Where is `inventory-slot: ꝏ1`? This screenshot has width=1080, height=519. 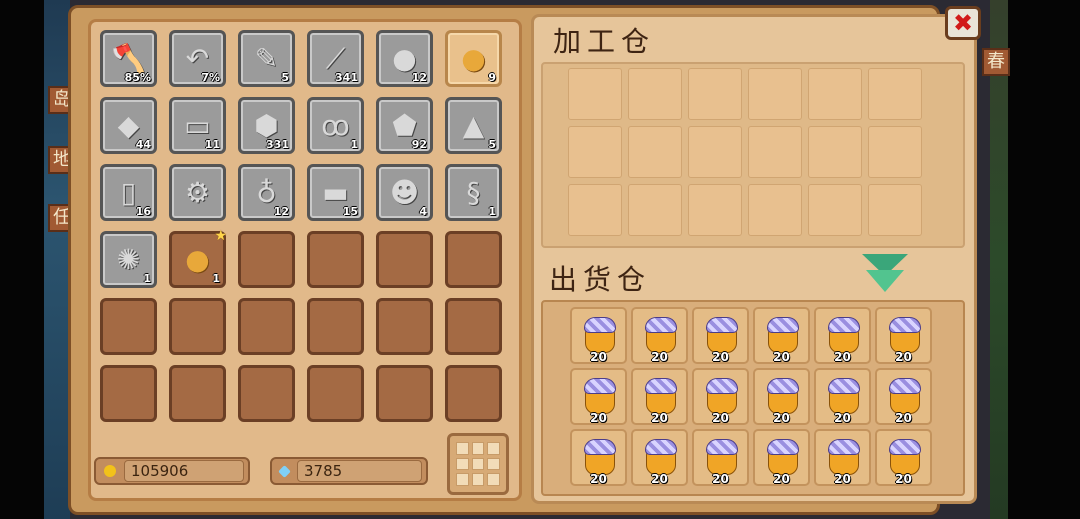
inventory-slot: ꝏ1 is located at coordinates (335, 125).